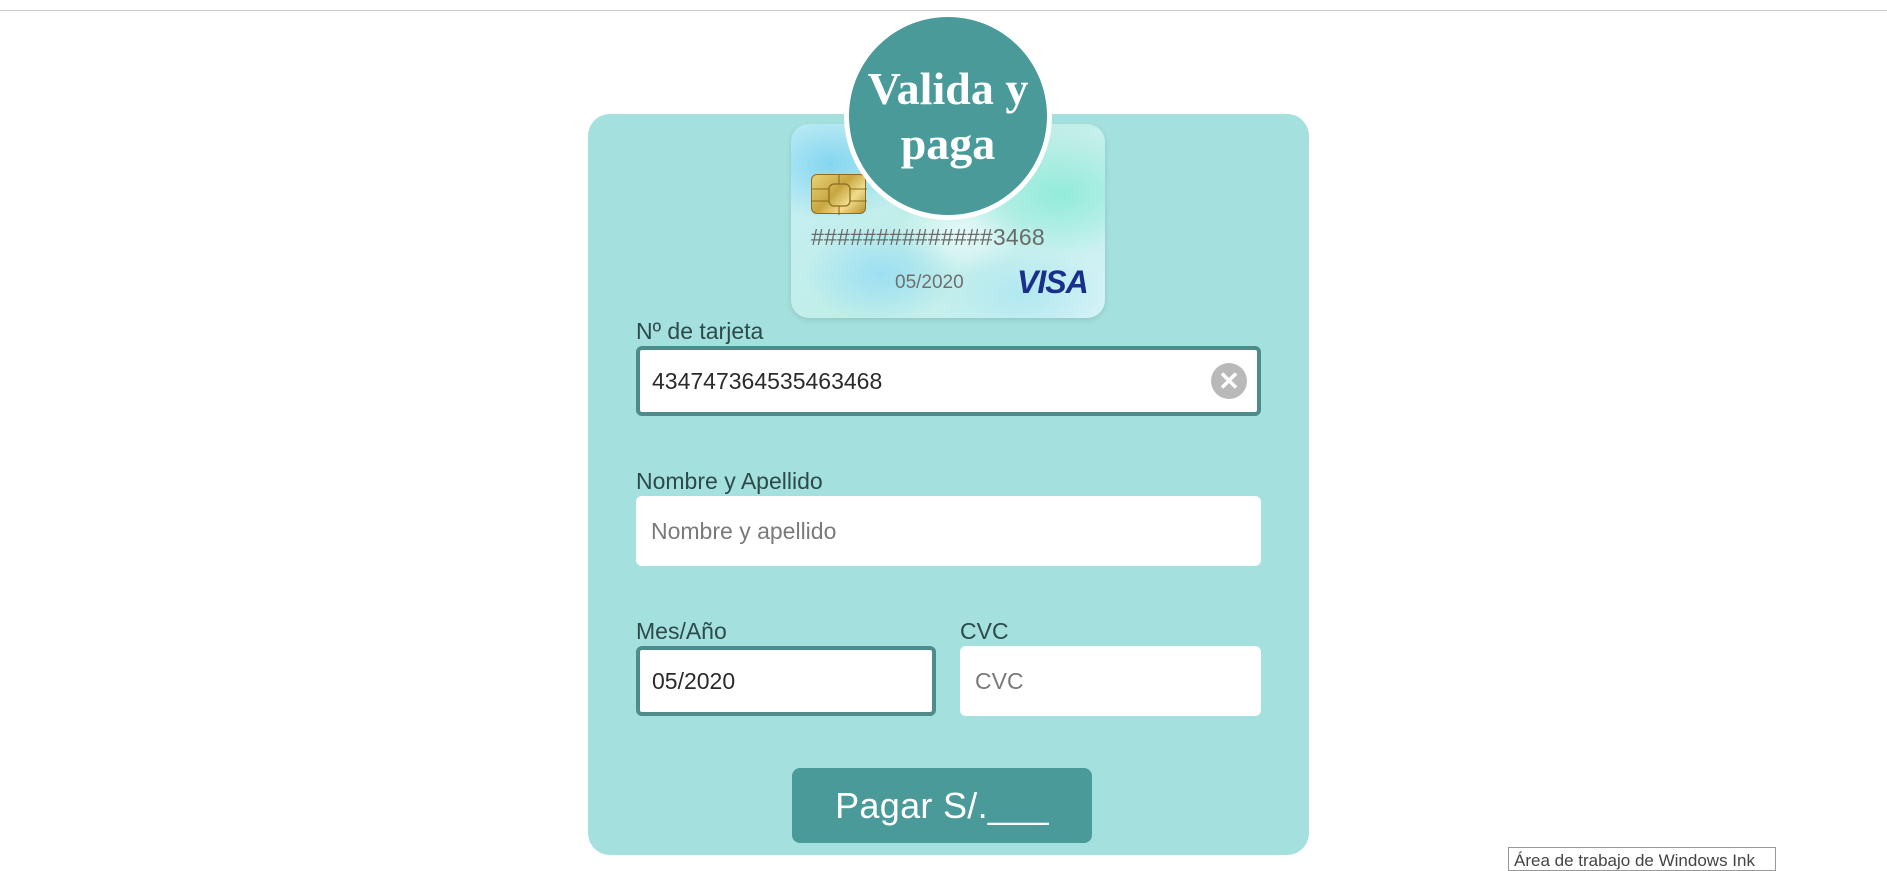 Image resolution: width=1887 pixels, height=871 pixels. Describe the element at coordinates (681, 631) in the screenshot. I see `expiry-label: Mes/Año` at that location.